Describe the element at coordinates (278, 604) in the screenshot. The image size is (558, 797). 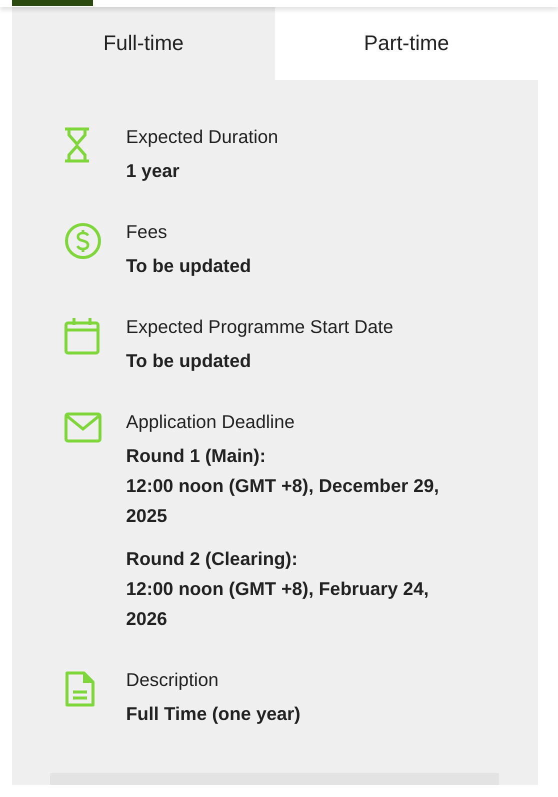
I see `detail-value: 12:00 noon (GMT +8), February 24, 2026` at that location.